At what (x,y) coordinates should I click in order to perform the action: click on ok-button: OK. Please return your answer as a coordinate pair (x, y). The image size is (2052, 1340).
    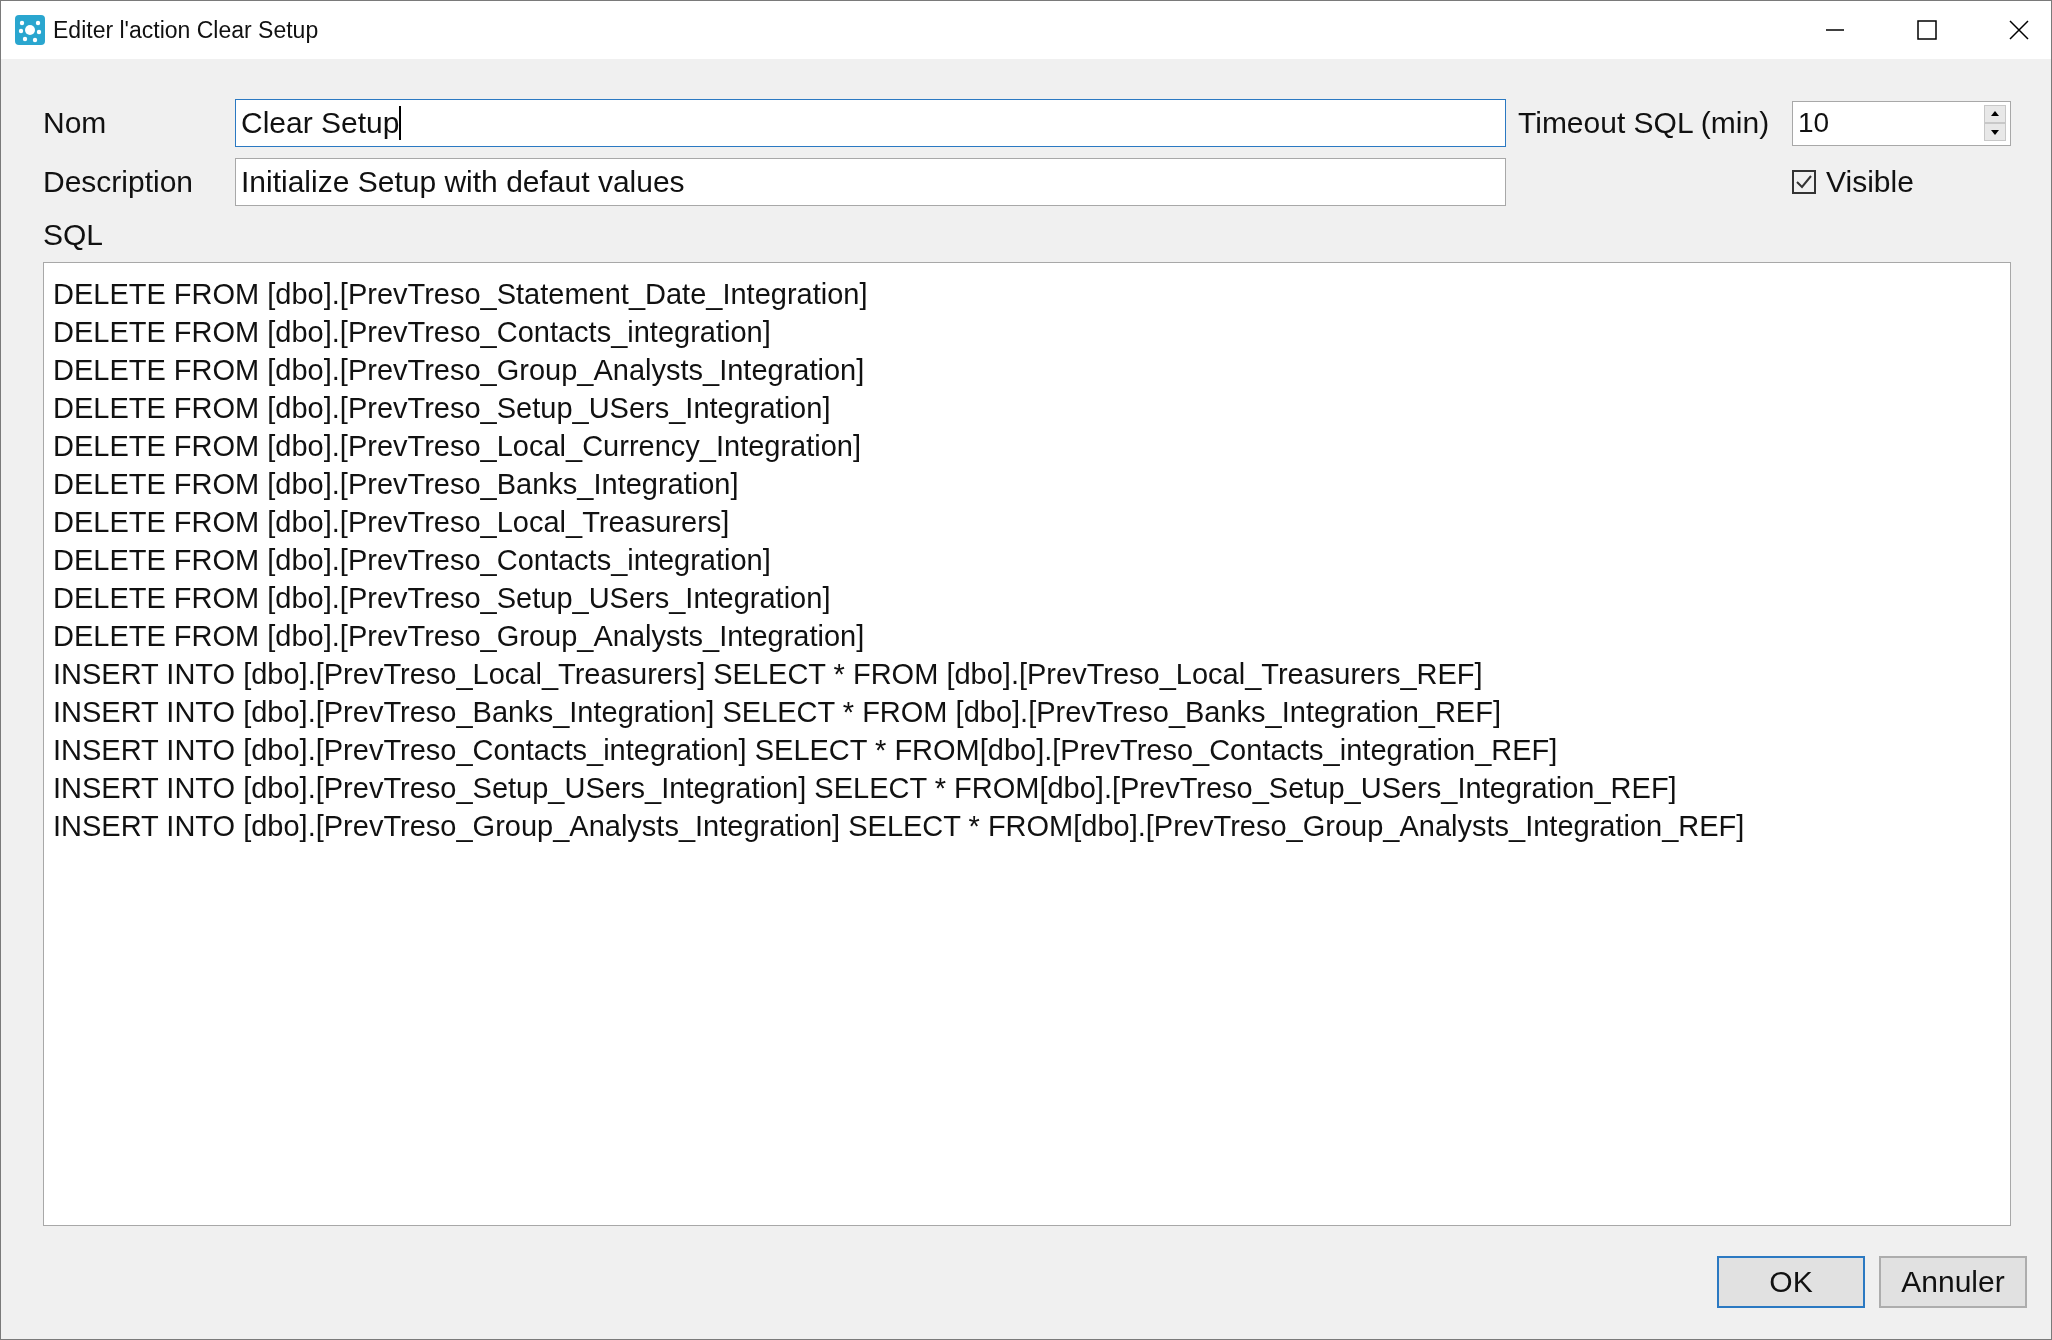
    Looking at the image, I should click on (1791, 1282).